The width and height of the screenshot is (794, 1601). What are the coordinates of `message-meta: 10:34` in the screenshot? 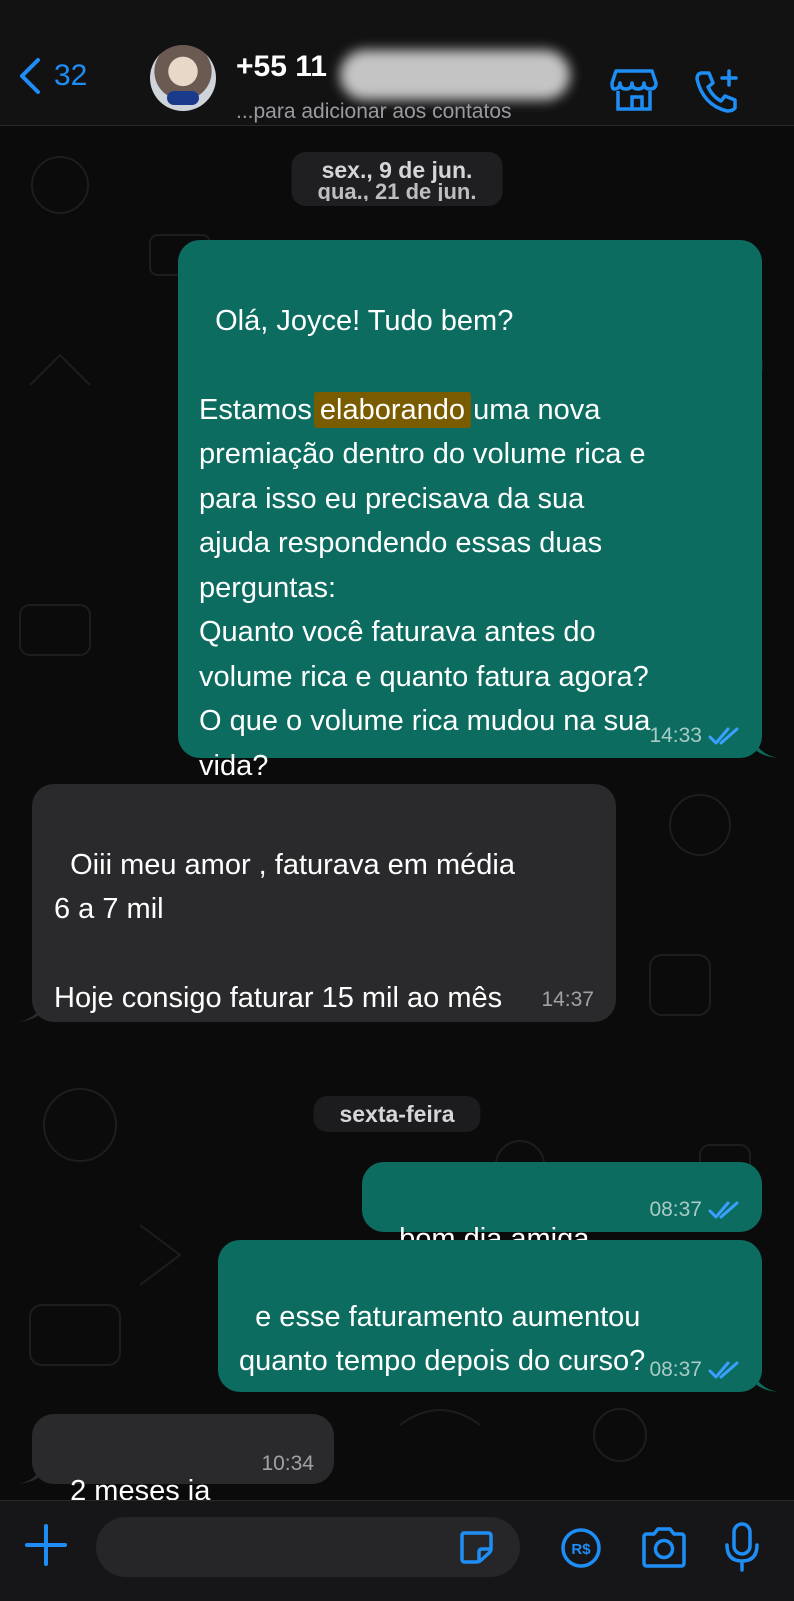 It's located at (287, 1464).